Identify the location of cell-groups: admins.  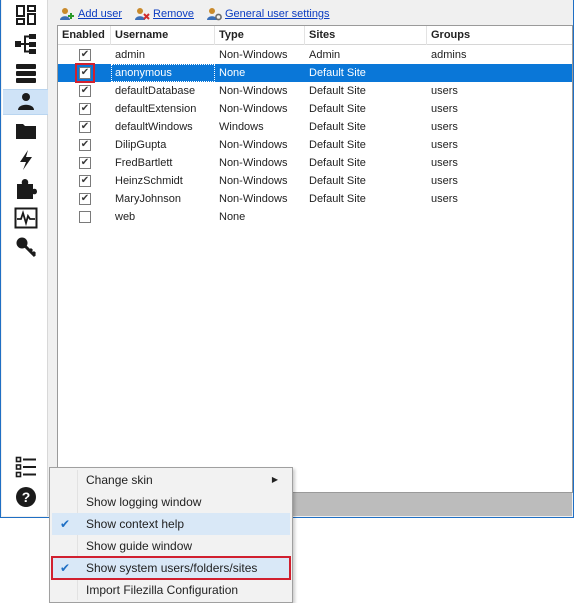
(449, 55).